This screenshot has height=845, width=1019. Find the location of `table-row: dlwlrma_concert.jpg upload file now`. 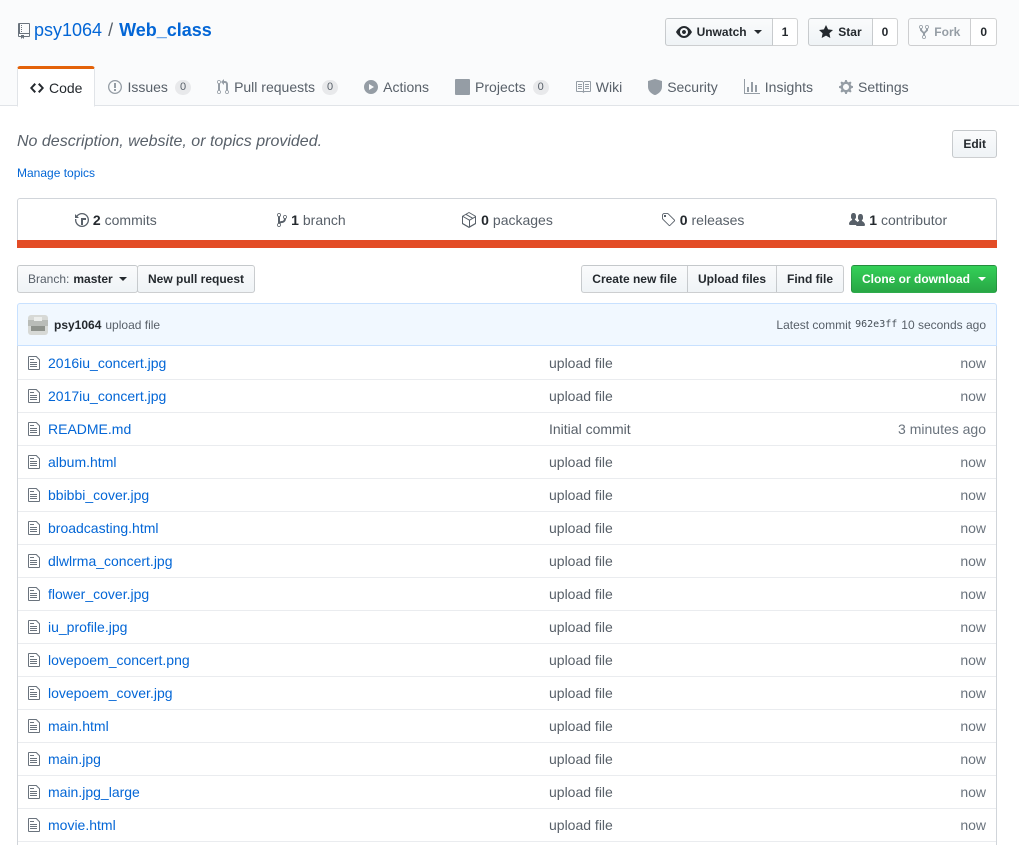

table-row: dlwlrma_concert.jpg upload file now is located at coordinates (507, 560).